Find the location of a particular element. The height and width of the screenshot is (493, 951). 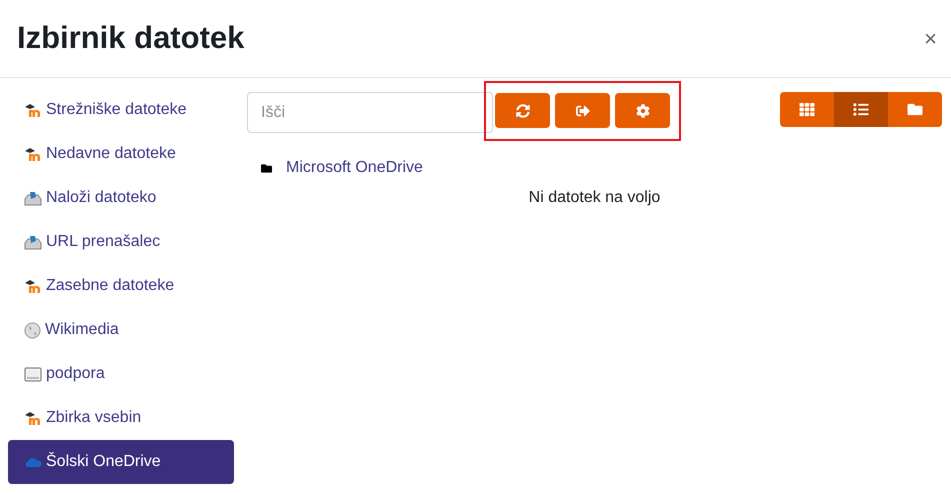

sidebar-item: podpora is located at coordinates (121, 374).